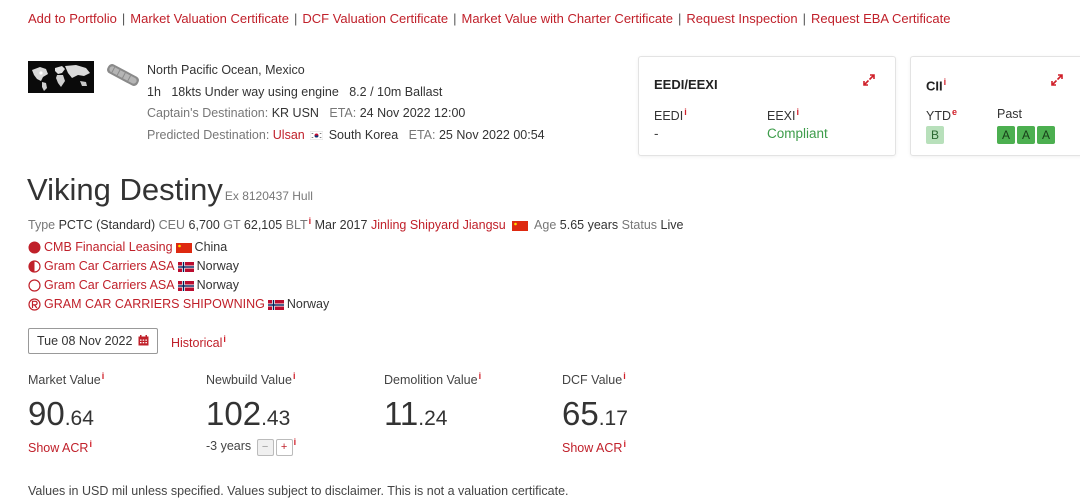  What do you see at coordinates (229, 446) in the screenshot?
I see `newbuild-years-text: -3 years` at bounding box center [229, 446].